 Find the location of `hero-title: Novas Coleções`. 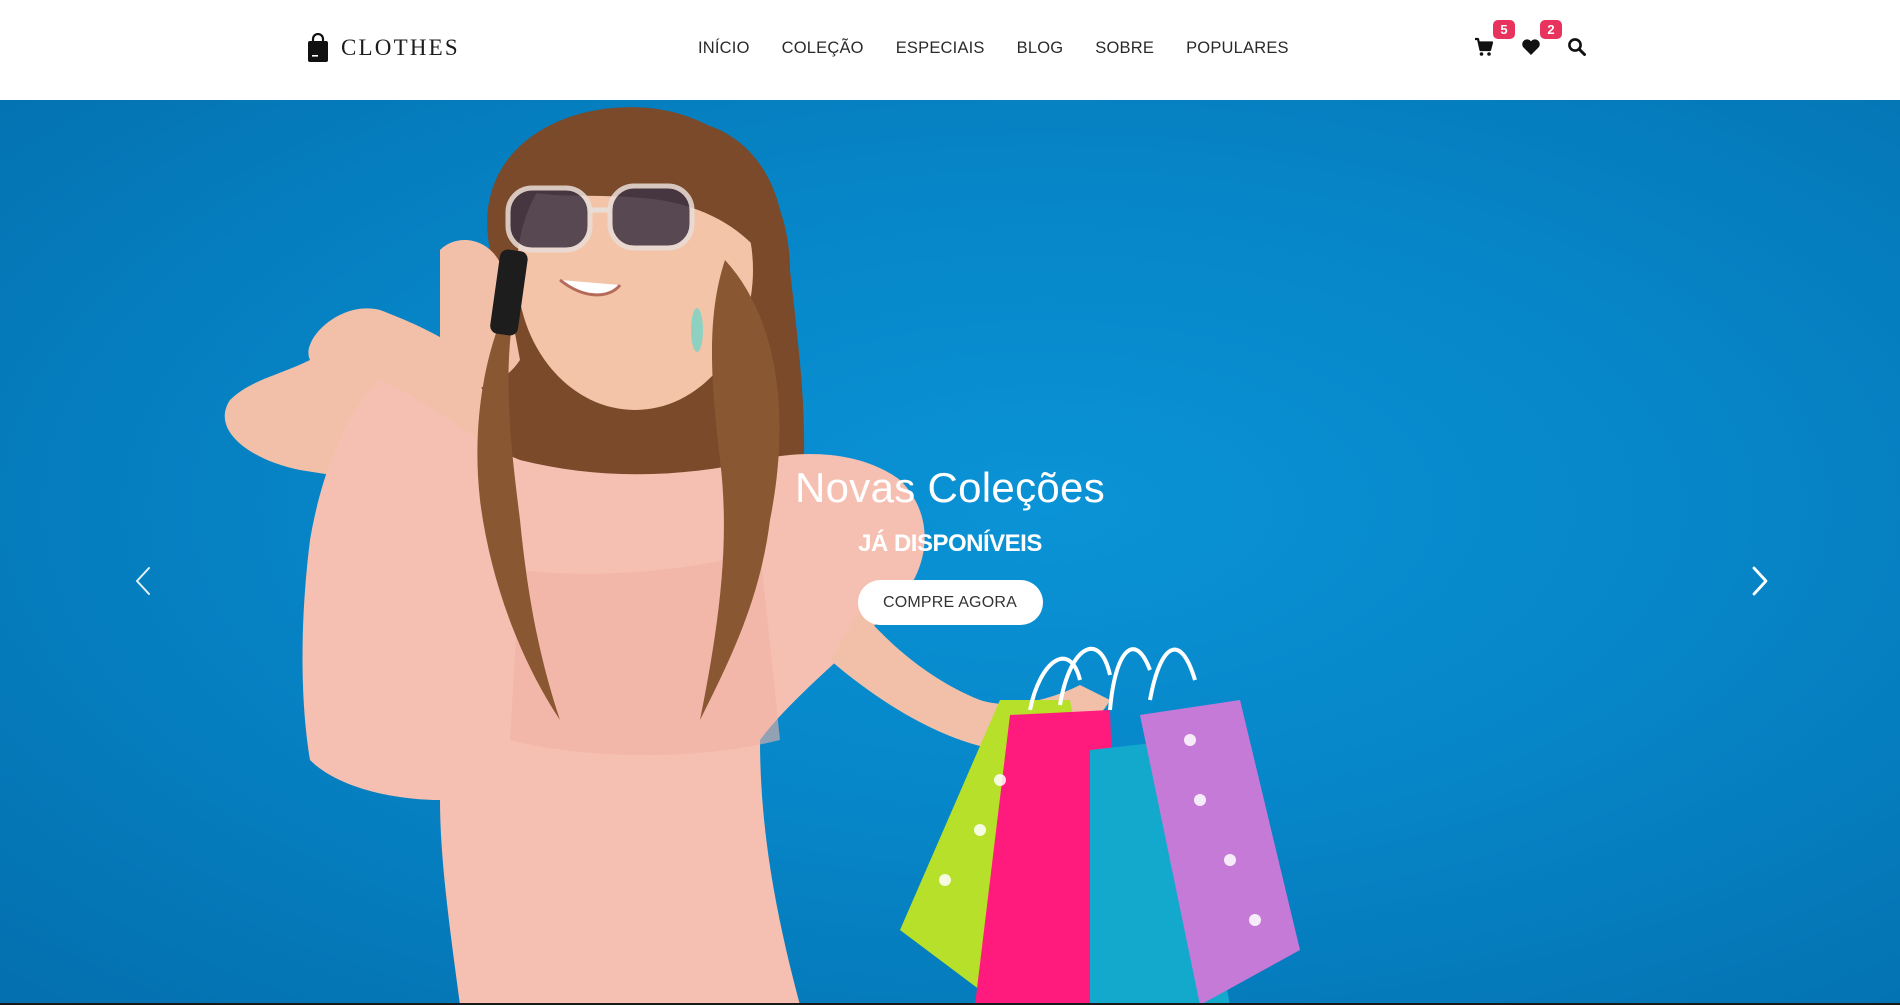

hero-title: Novas Coleções is located at coordinates (949, 487).